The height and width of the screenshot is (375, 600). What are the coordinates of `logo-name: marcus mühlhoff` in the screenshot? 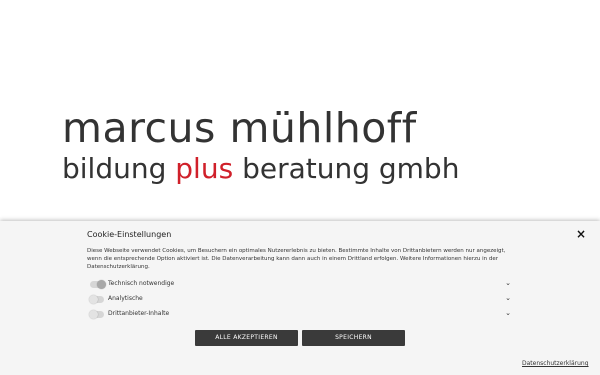 It's located at (239, 128).